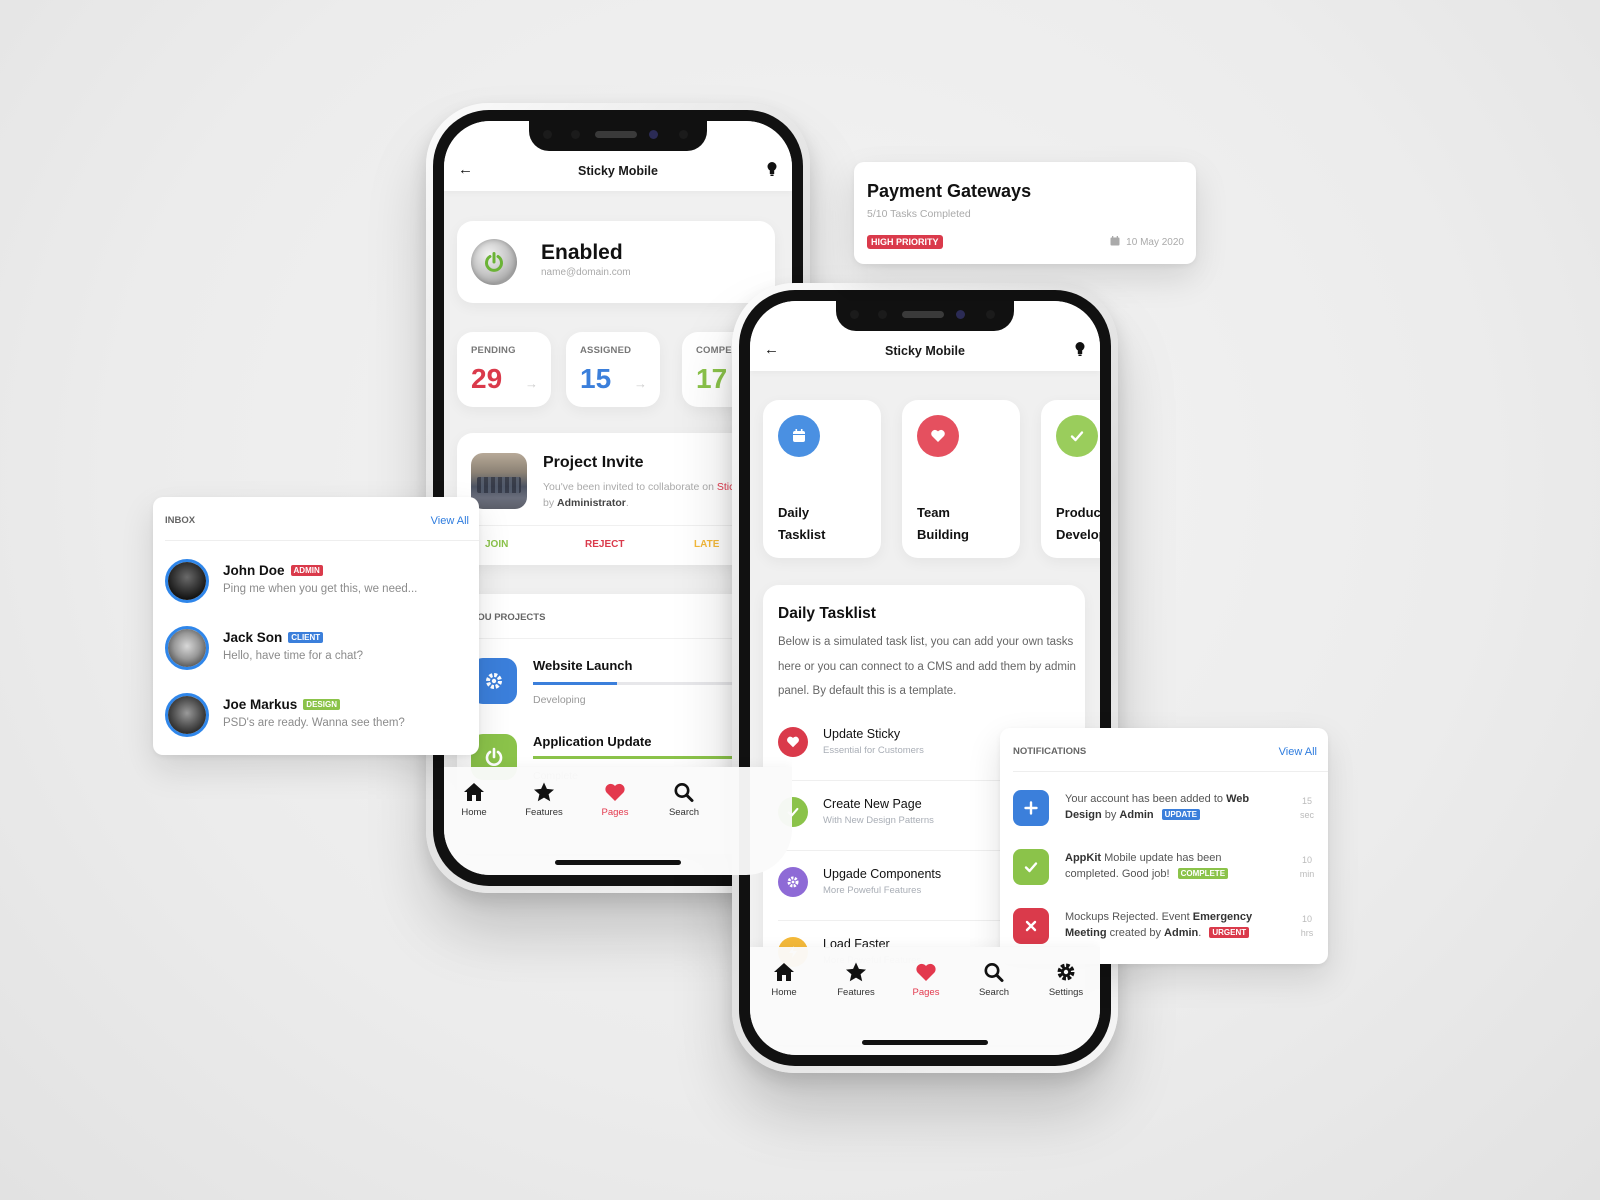 Image resolution: width=1600 pixels, height=1200 pixels. Describe the element at coordinates (873, 750) in the screenshot. I see `task-subtitle: Essential for Customers` at that location.